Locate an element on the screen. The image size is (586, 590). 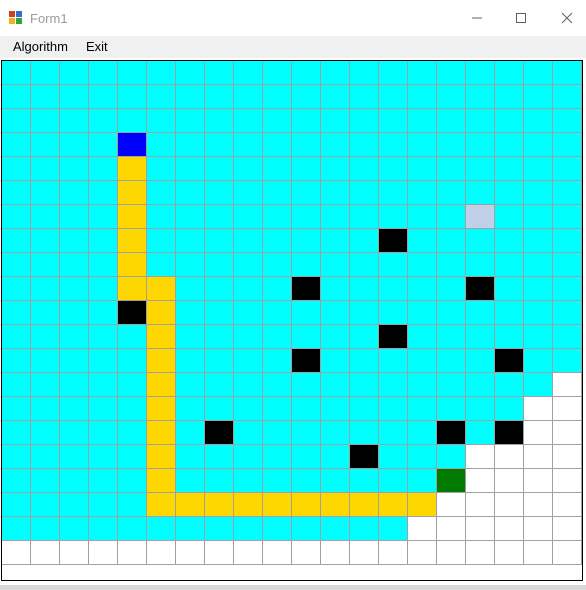
grid-cell-selected is located at coordinates (480, 217).